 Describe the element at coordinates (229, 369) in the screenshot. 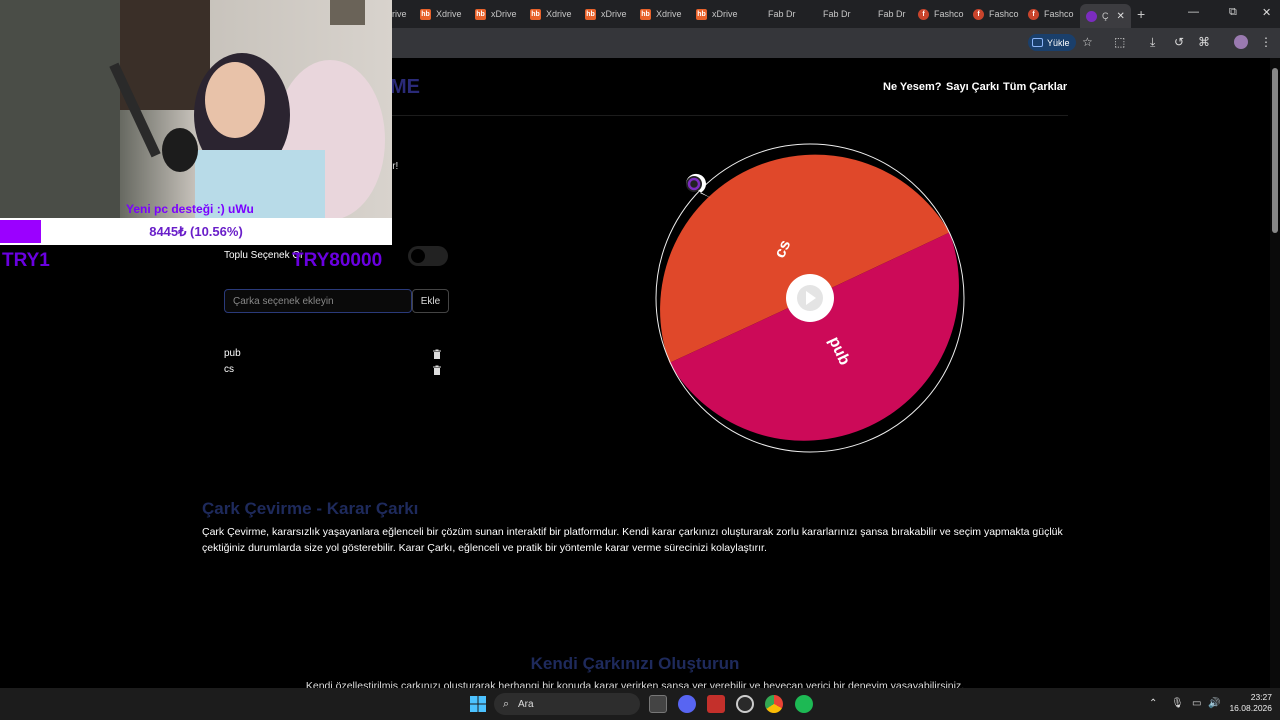

I see `option-item: cs` at that location.